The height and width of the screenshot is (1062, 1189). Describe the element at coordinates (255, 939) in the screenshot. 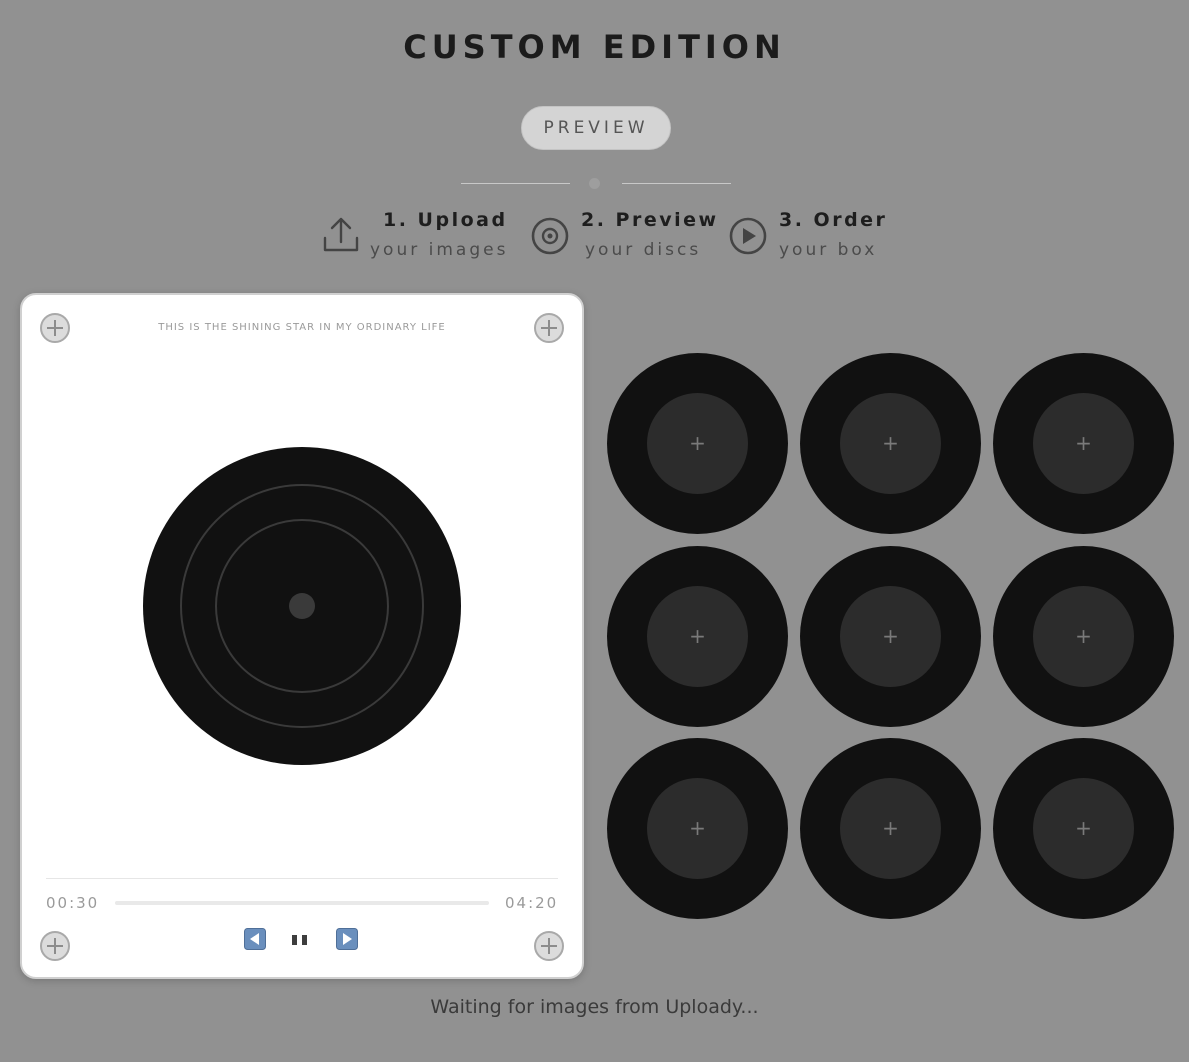

I see `previous-track-icon` at that location.